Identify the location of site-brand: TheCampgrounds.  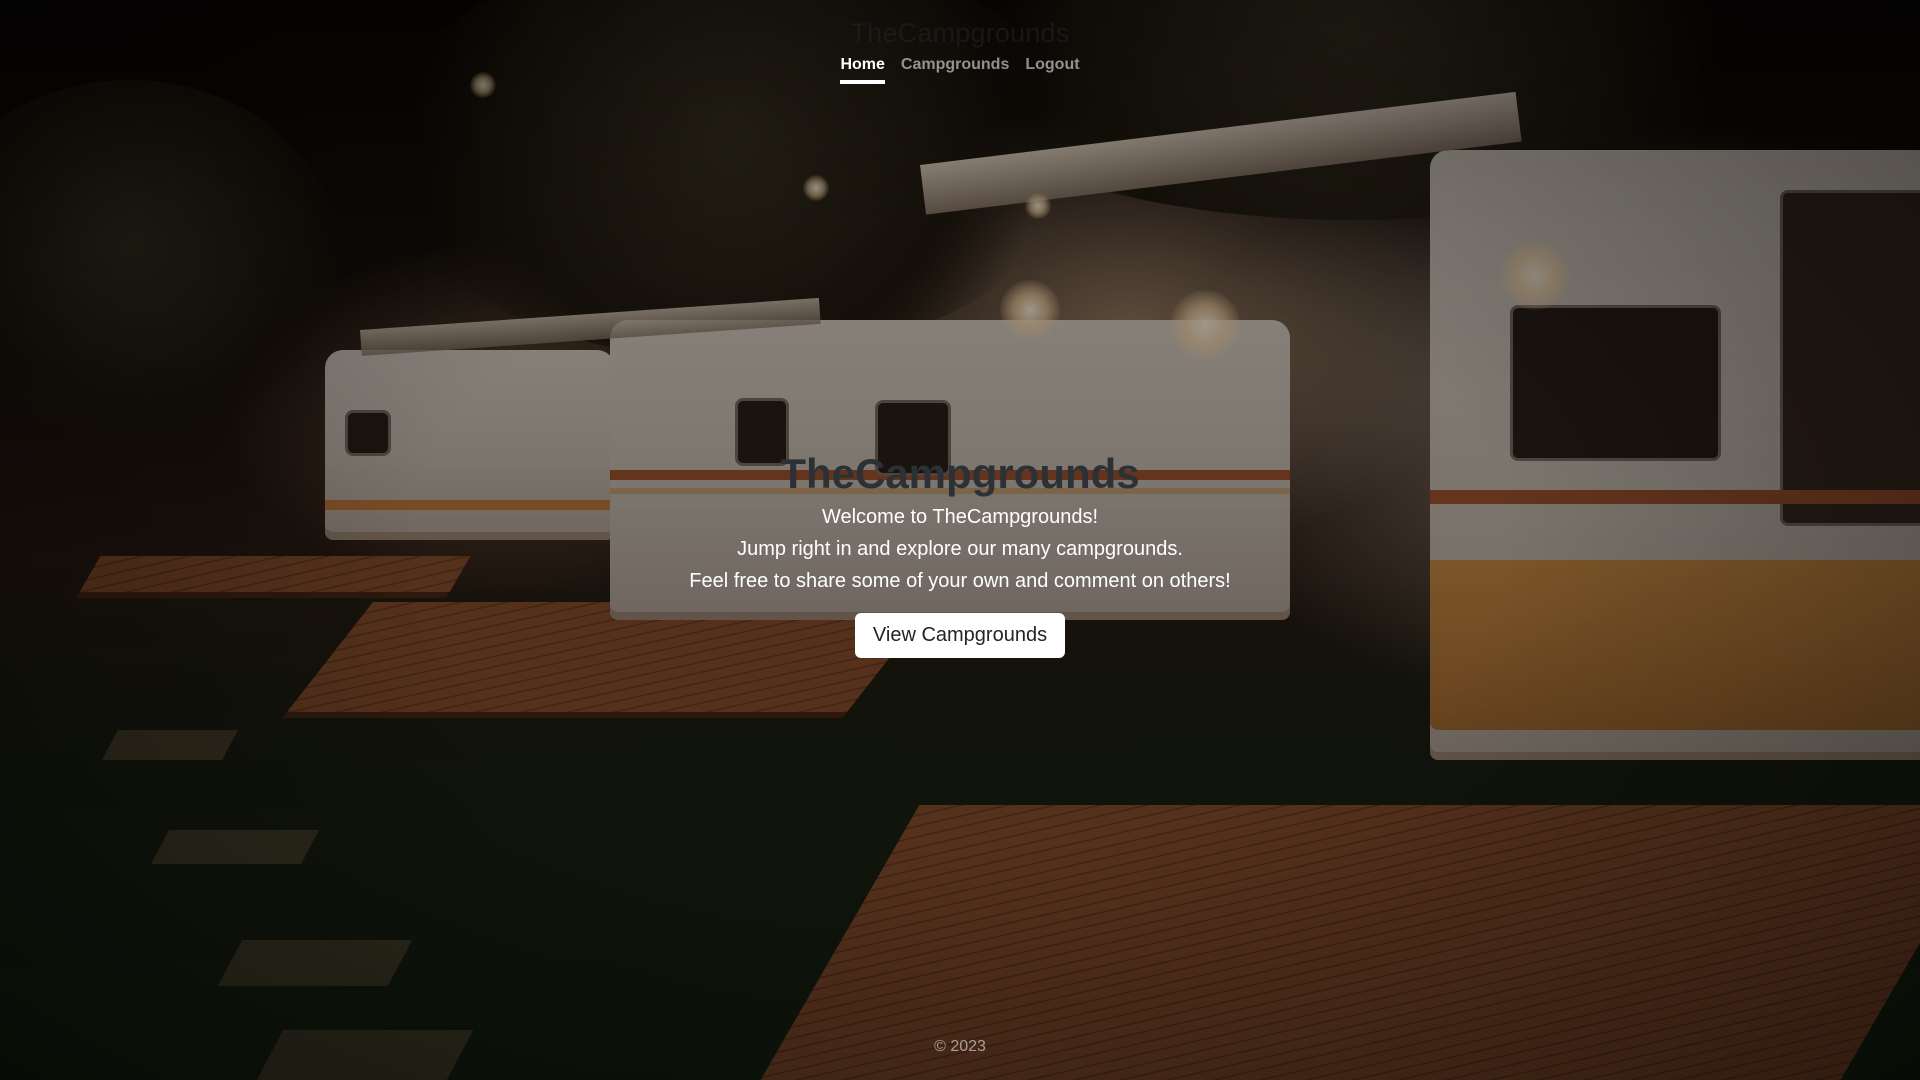
(960, 33).